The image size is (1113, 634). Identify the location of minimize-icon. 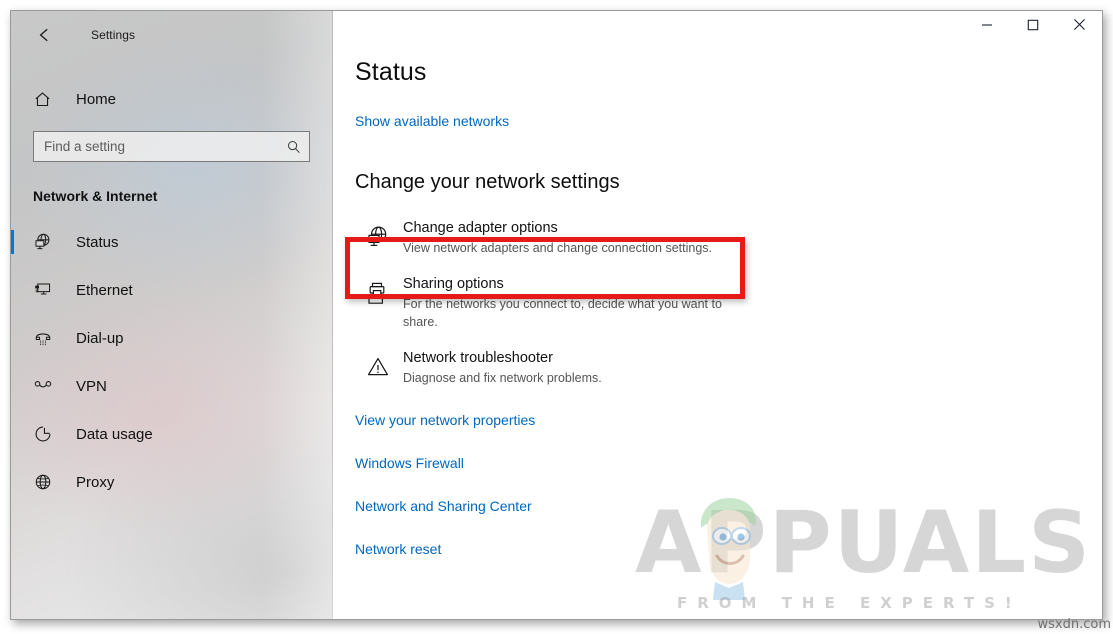
(987, 27).